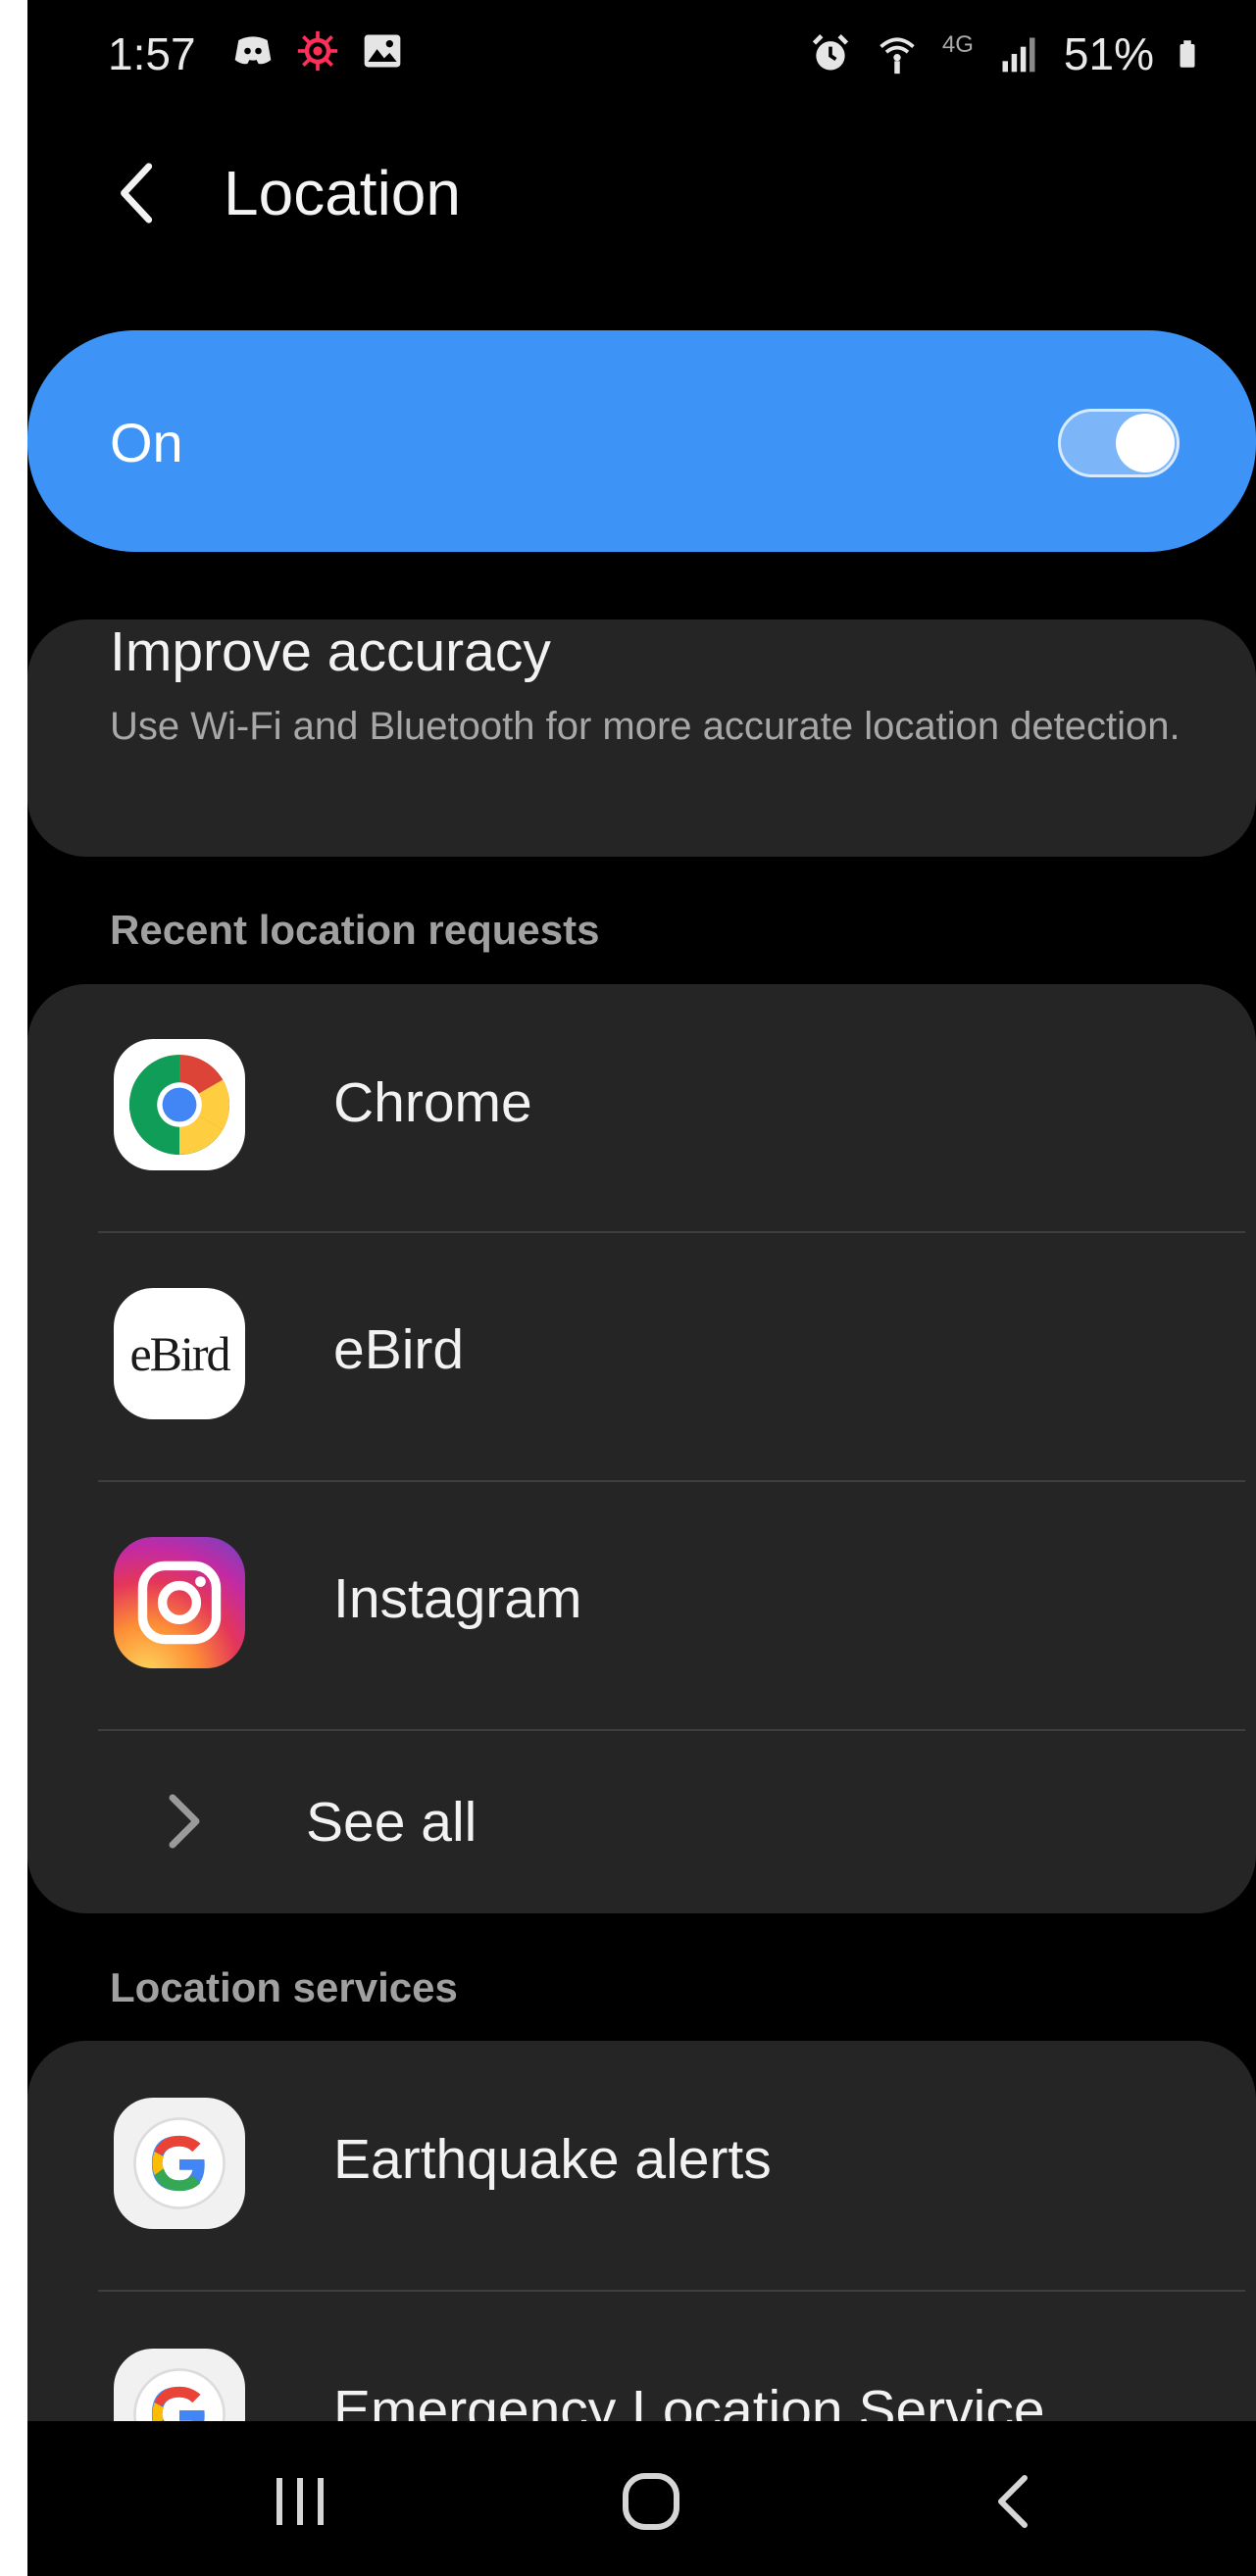 The image size is (1256, 2576). I want to click on ebird-icon: eBird, so click(179, 1353).